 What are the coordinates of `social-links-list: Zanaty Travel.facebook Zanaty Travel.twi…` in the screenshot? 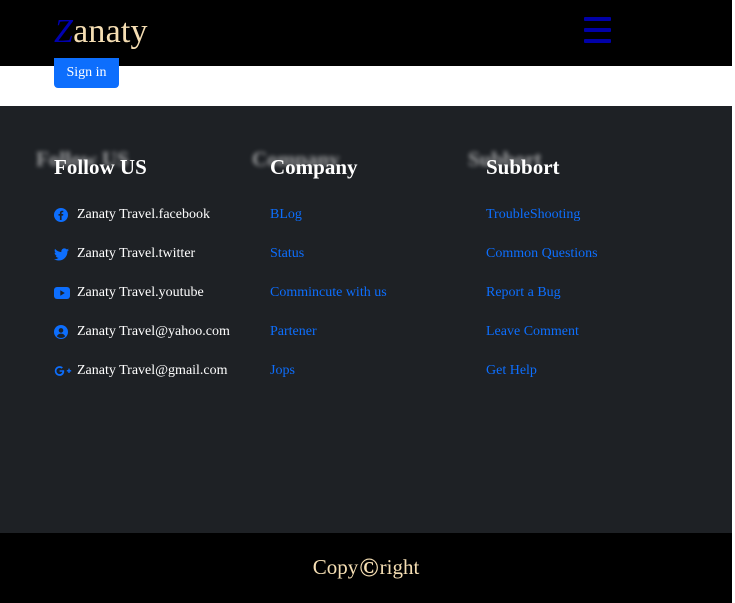 It's located at (154, 299).